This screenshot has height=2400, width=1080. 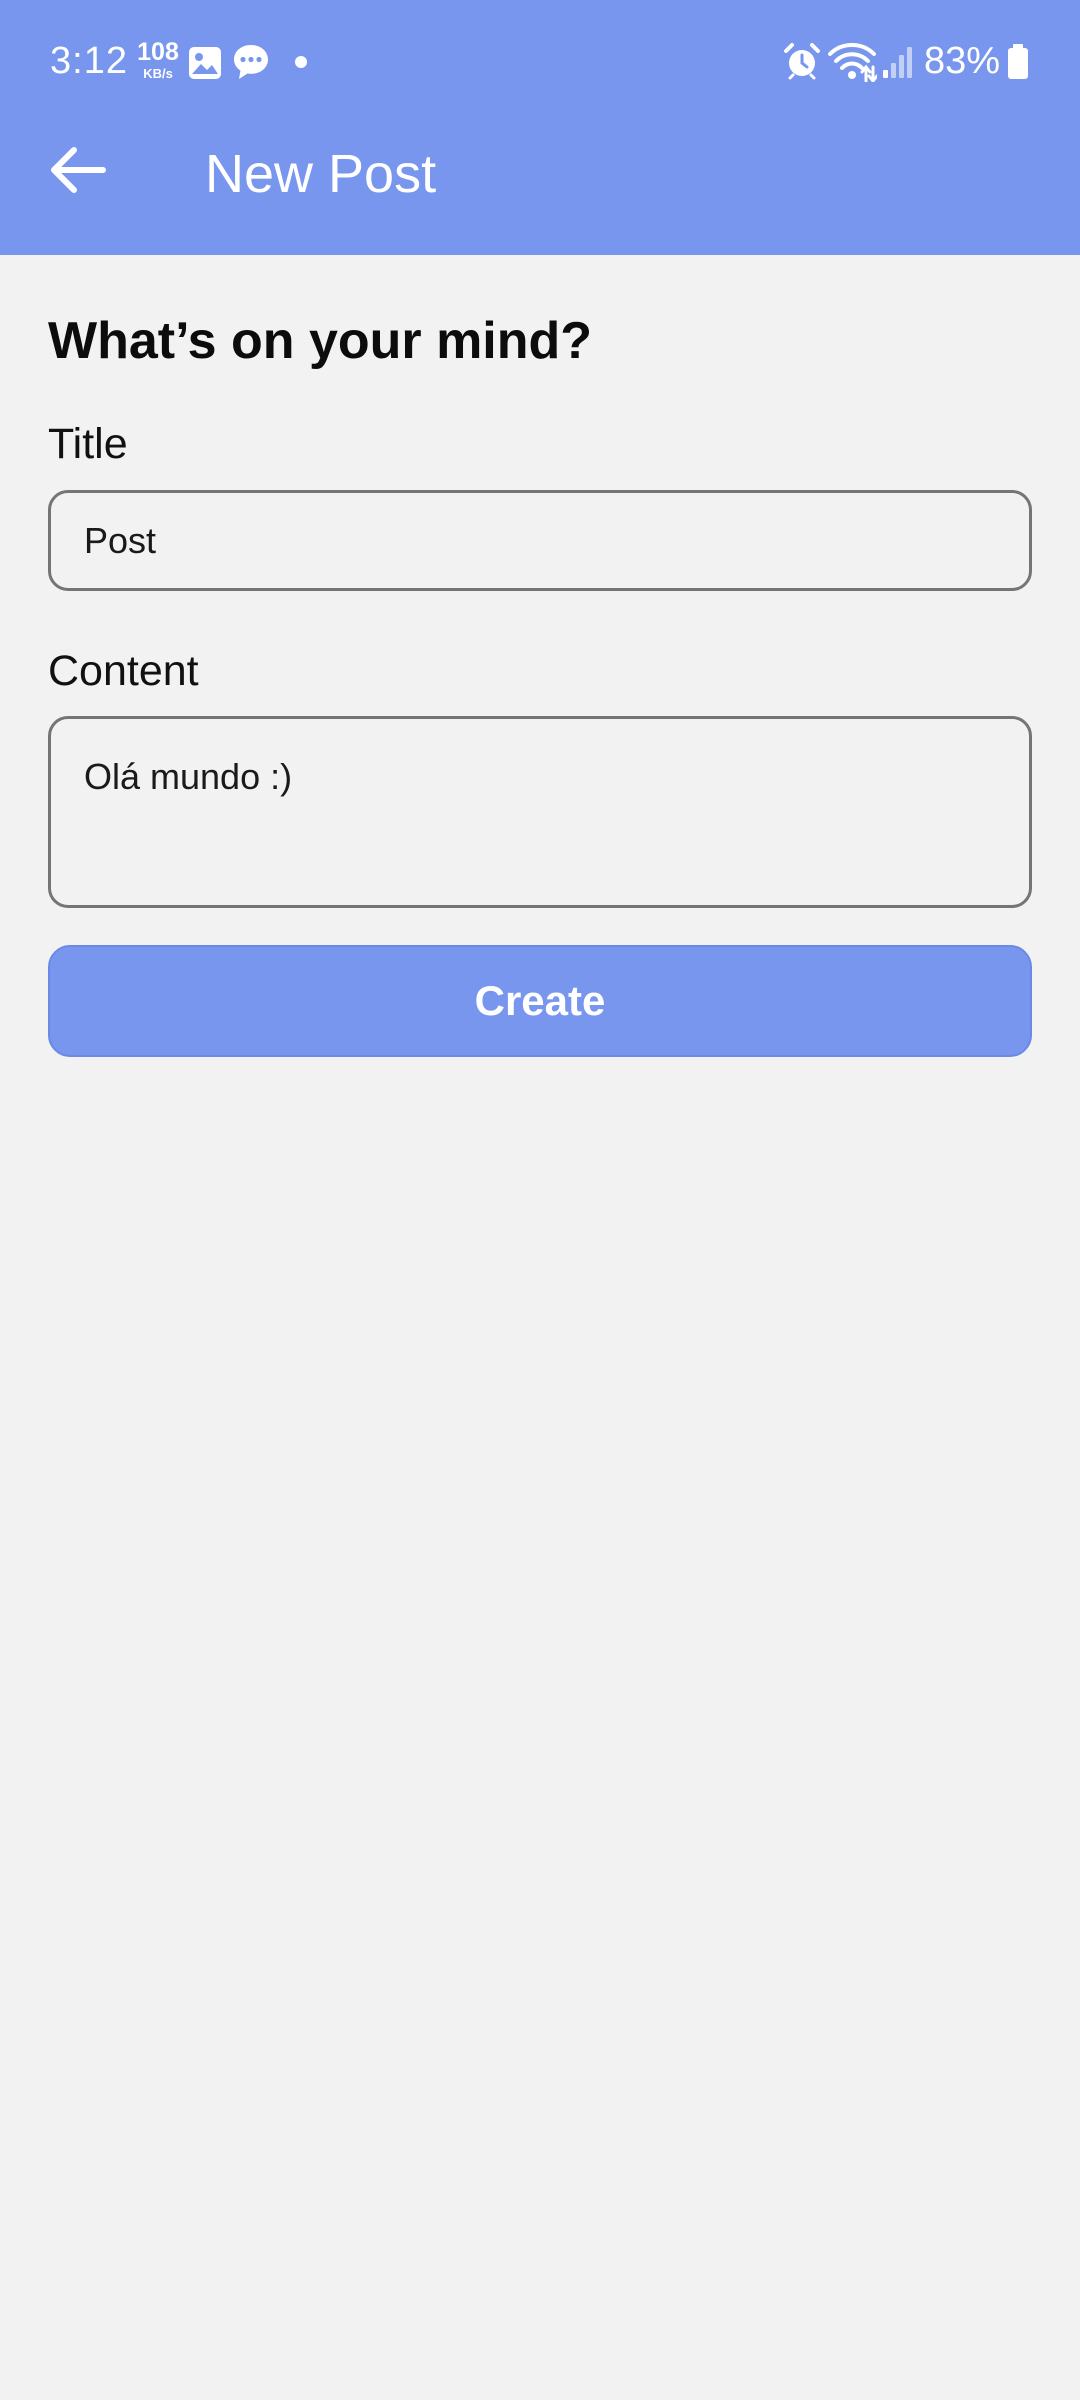 What do you see at coordinates (158, 73) in the screenshot?
I see `network-speed-unit: KB/s` at bounding box center [158, 73].